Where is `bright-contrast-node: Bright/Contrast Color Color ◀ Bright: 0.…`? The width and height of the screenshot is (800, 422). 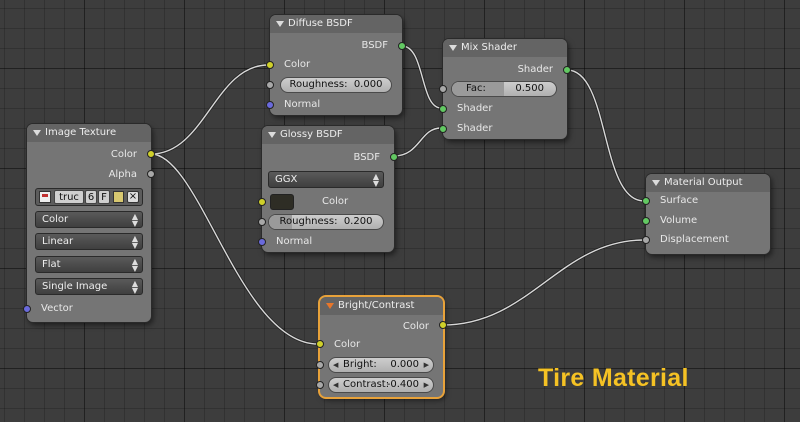 bright-contrast-node: Bright/Contrast Color Color ◀ Bright: 0.… is located at coordinates (381, 347).